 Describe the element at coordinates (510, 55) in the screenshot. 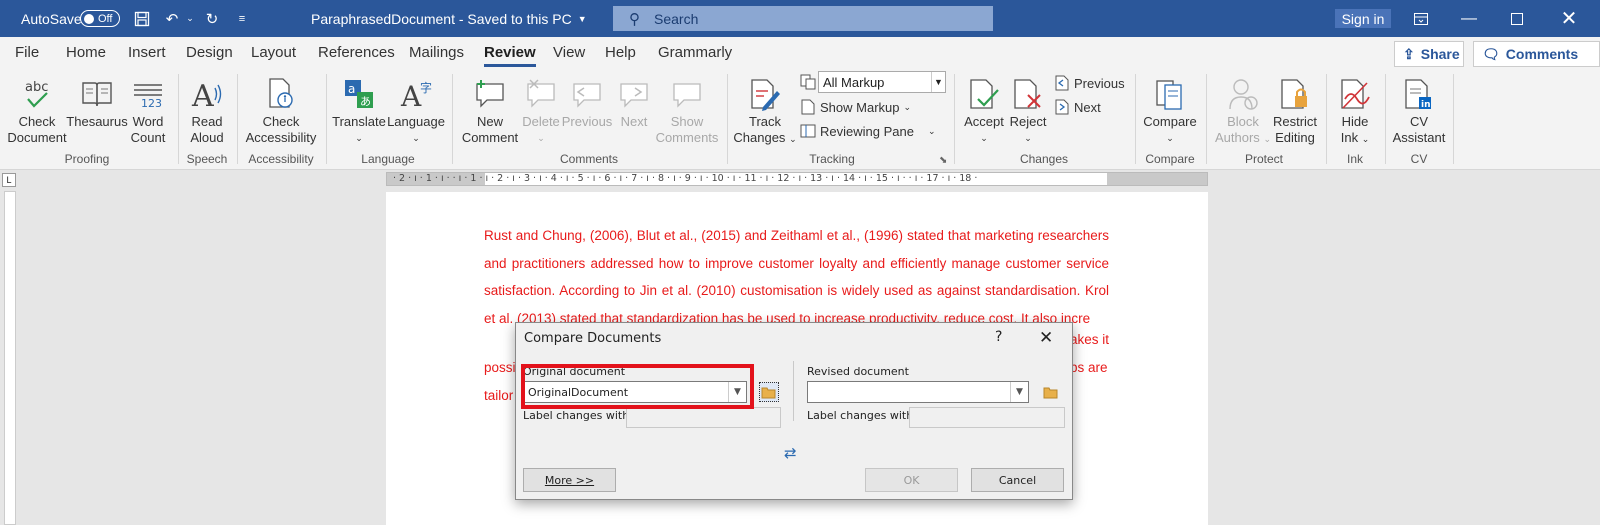

I see `tab-review: Review` at that location.